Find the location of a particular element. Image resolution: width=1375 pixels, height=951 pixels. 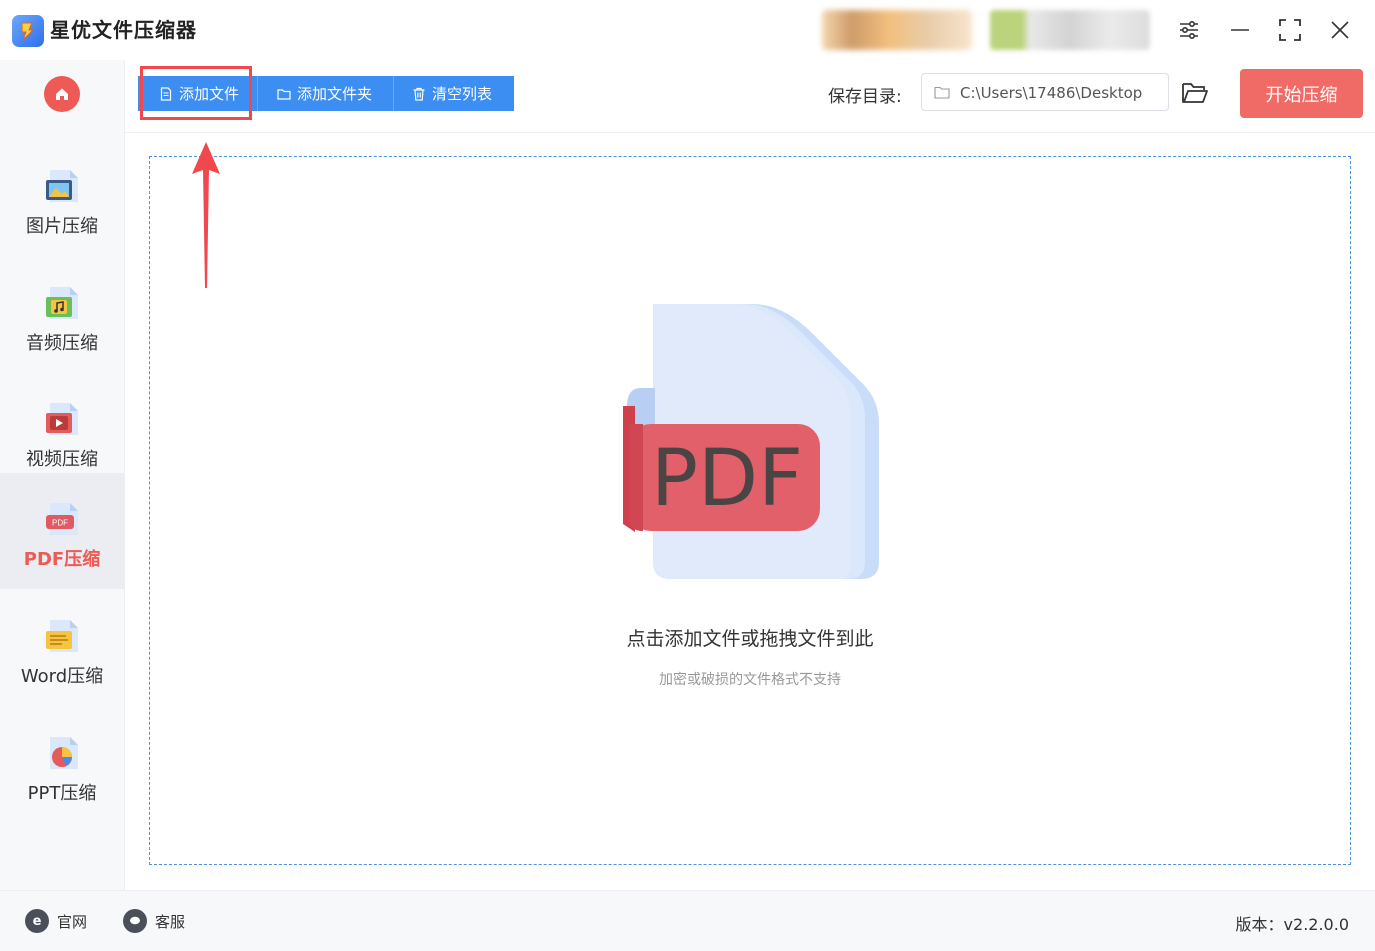

image-file-icon is located at coordinates (62, 186).